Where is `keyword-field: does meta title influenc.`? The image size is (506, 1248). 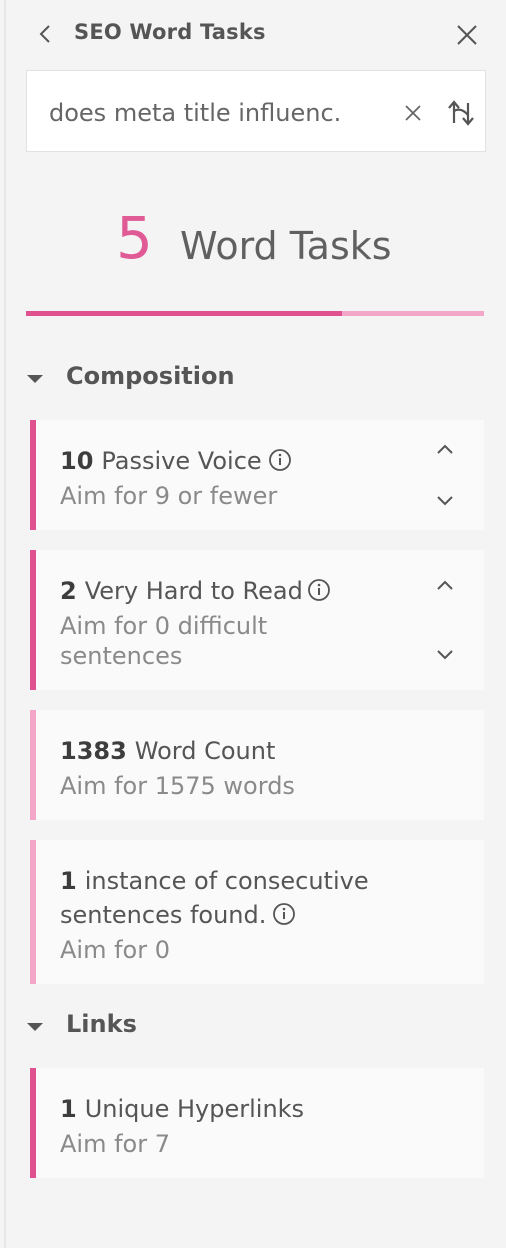
keyword-field: does meta title influenc. is located at coordinates (256, 111).